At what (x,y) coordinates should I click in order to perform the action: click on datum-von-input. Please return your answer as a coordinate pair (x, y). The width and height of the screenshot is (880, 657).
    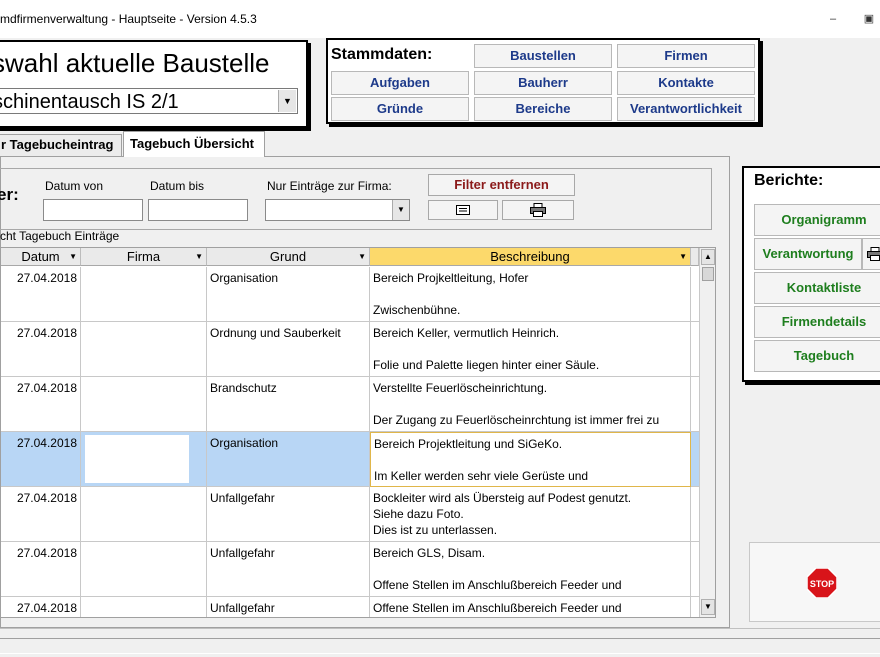
    Looking at the image, I should click on (93, 210).